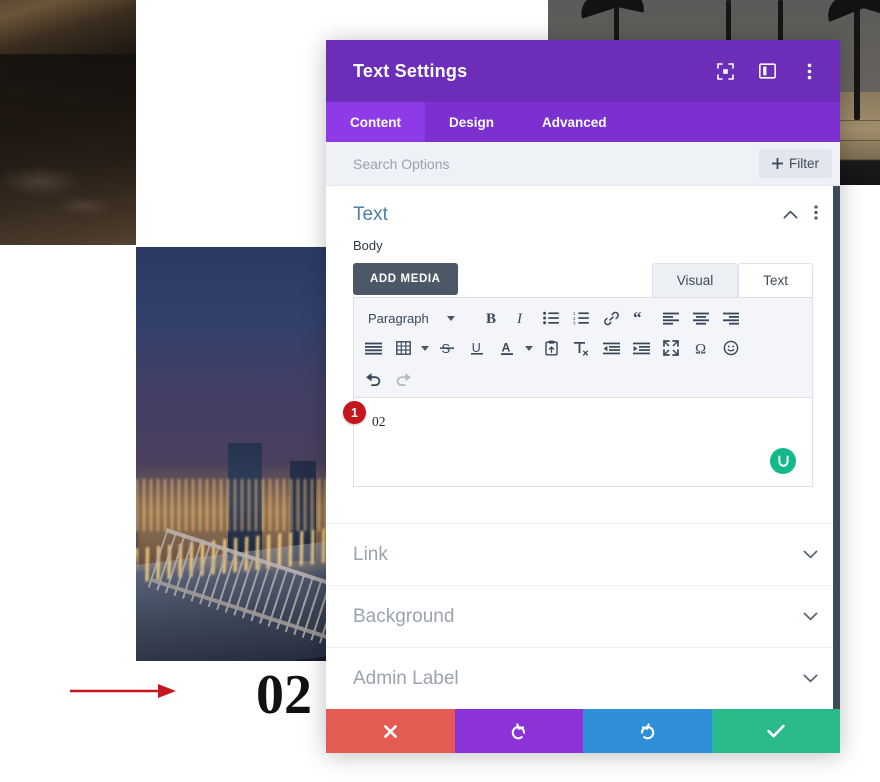 The image size is (880, 782). Describe the element at coordinates (695, 280) in the screenshot. I see `tab-visual-editor: Visual` at that location.